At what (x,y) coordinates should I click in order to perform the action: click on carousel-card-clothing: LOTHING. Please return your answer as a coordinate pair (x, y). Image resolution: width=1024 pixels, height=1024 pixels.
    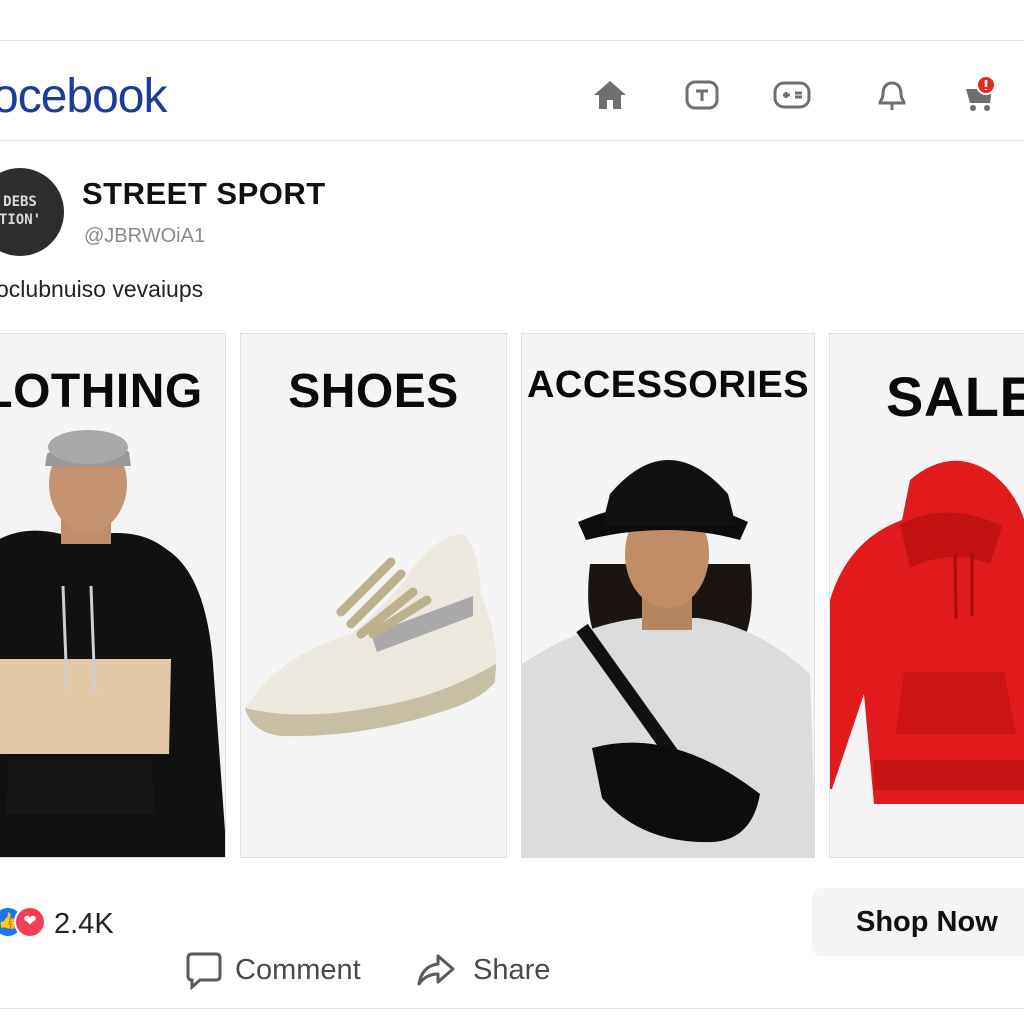
    Looking at the image, I should click on (113, 595).